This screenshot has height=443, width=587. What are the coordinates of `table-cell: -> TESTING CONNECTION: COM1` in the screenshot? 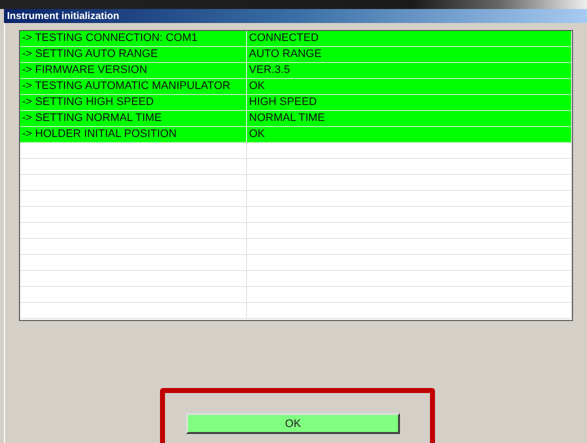 It's located at (133, 38).